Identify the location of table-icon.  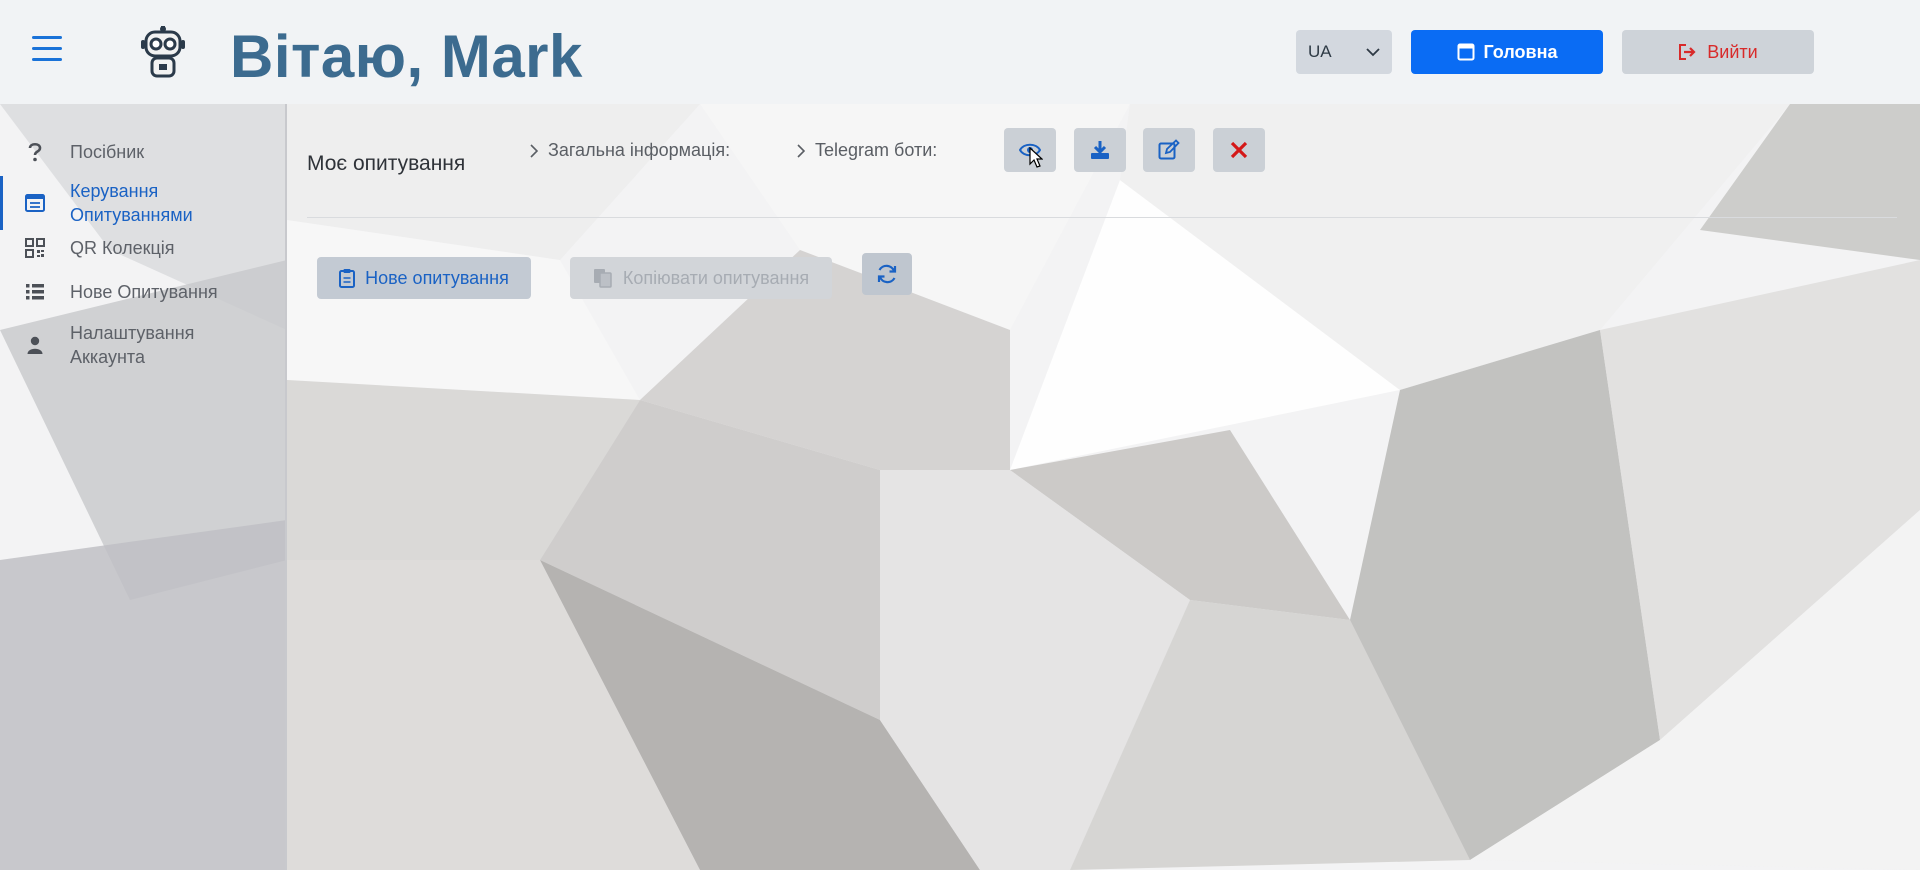
(35, 203).